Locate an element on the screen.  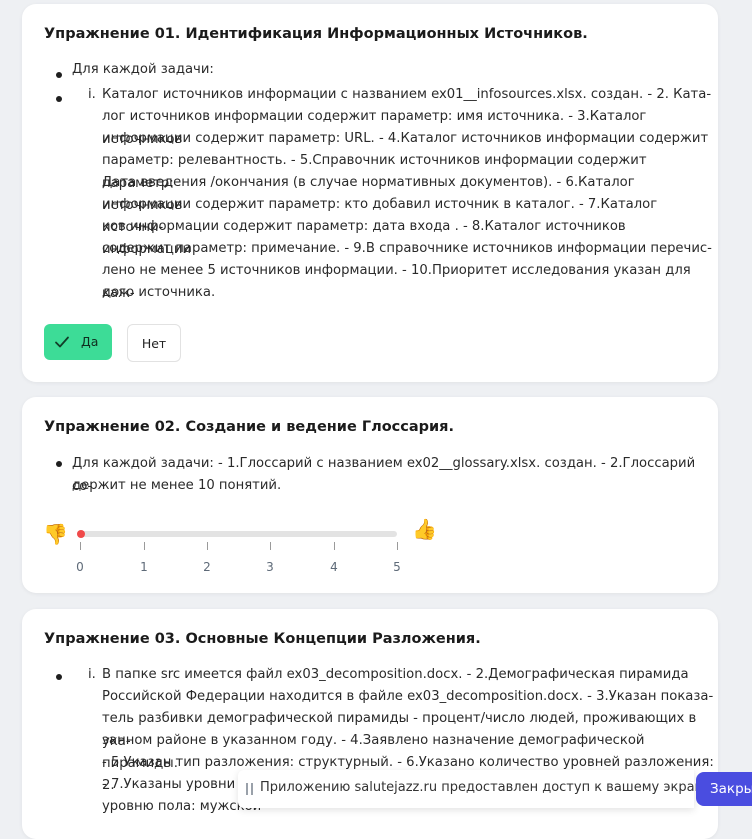
close-toast-button: Закры is located at coordinates (724, 789).